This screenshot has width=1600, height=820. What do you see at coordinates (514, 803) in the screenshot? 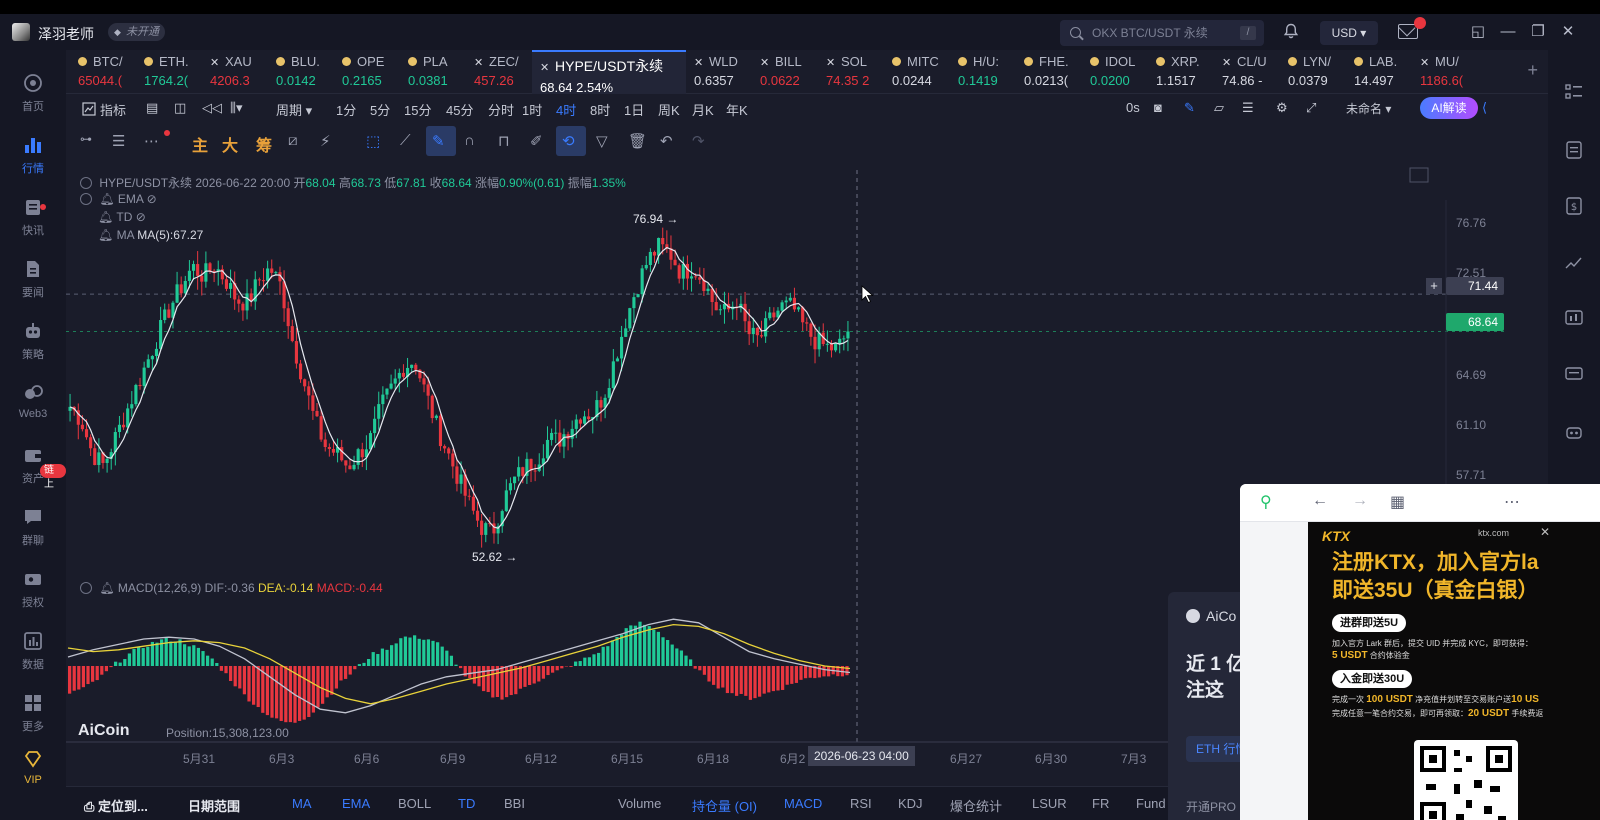
I see `indicator-option: BBI` at bounding box center [514, 803].